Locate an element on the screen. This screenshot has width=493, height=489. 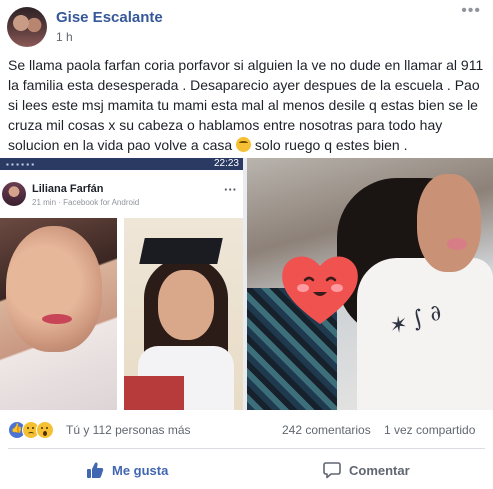
phone-status-bar: ▪ ▪ ▪ ▪ ▪ ▪ 22:23 is located at coordinates (121, 164).